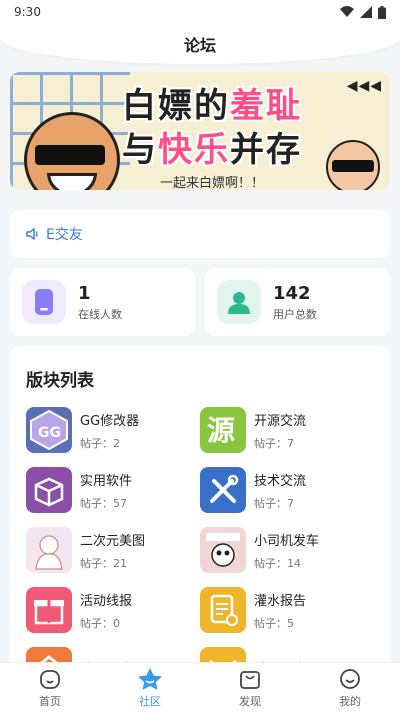  I want to click on stat-online-card: 1 在线人数, so click(102, 302).